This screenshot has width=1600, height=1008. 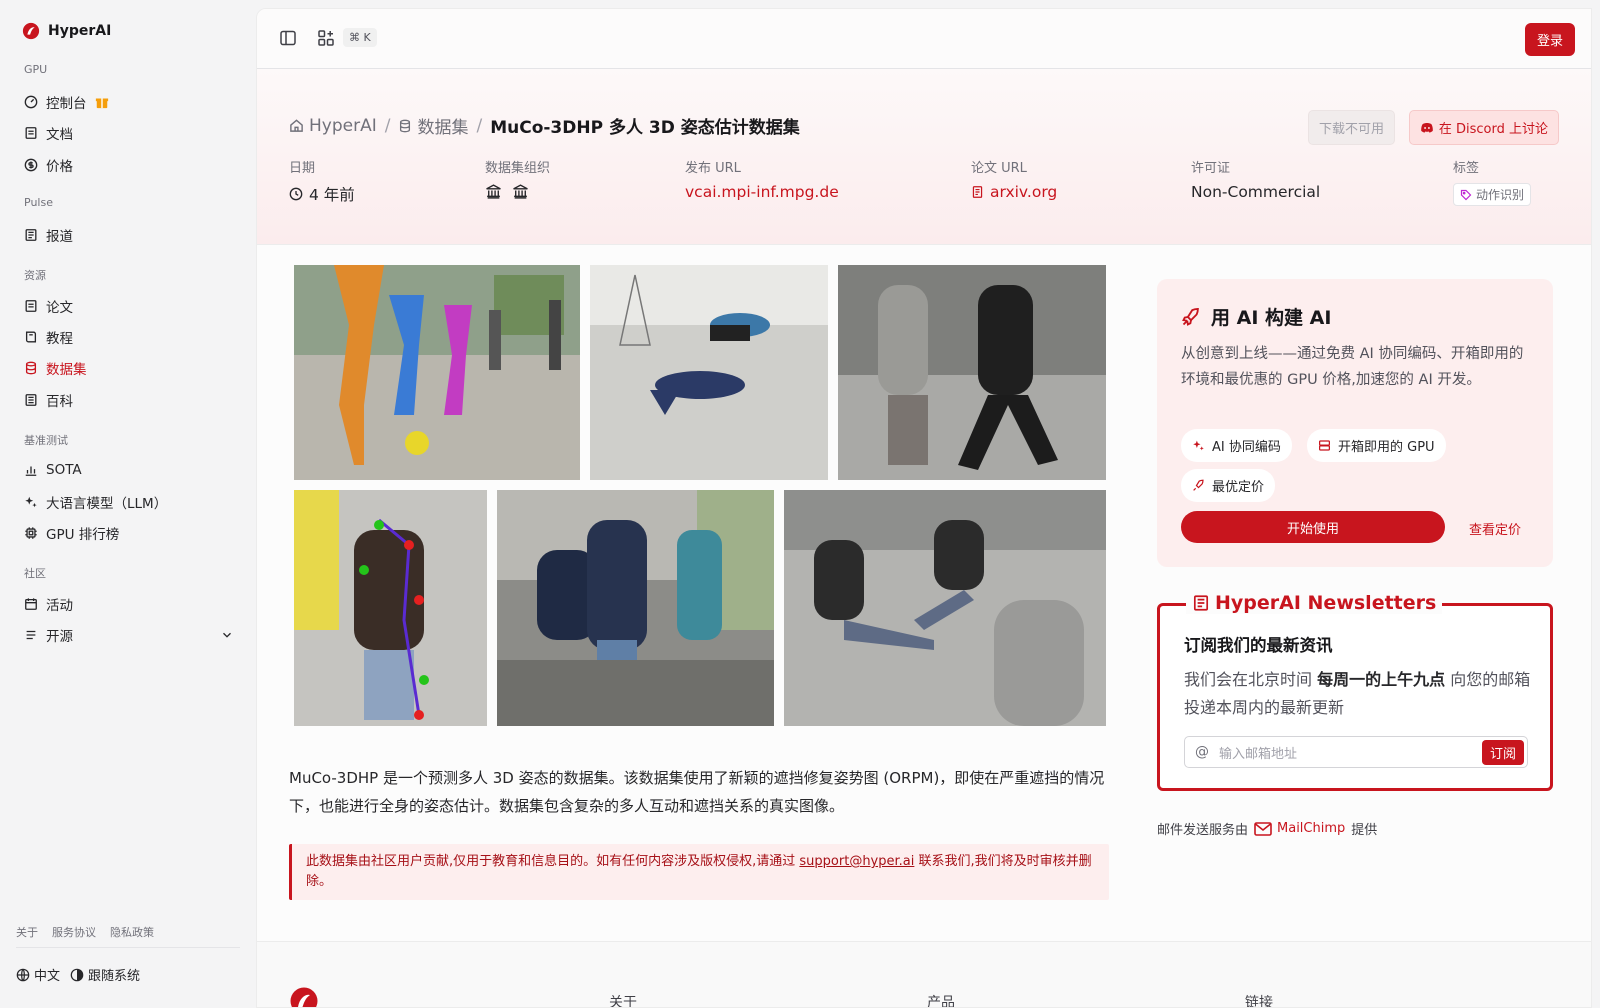 I want to click on sample-photo-hug, so click(x=390, y=608).